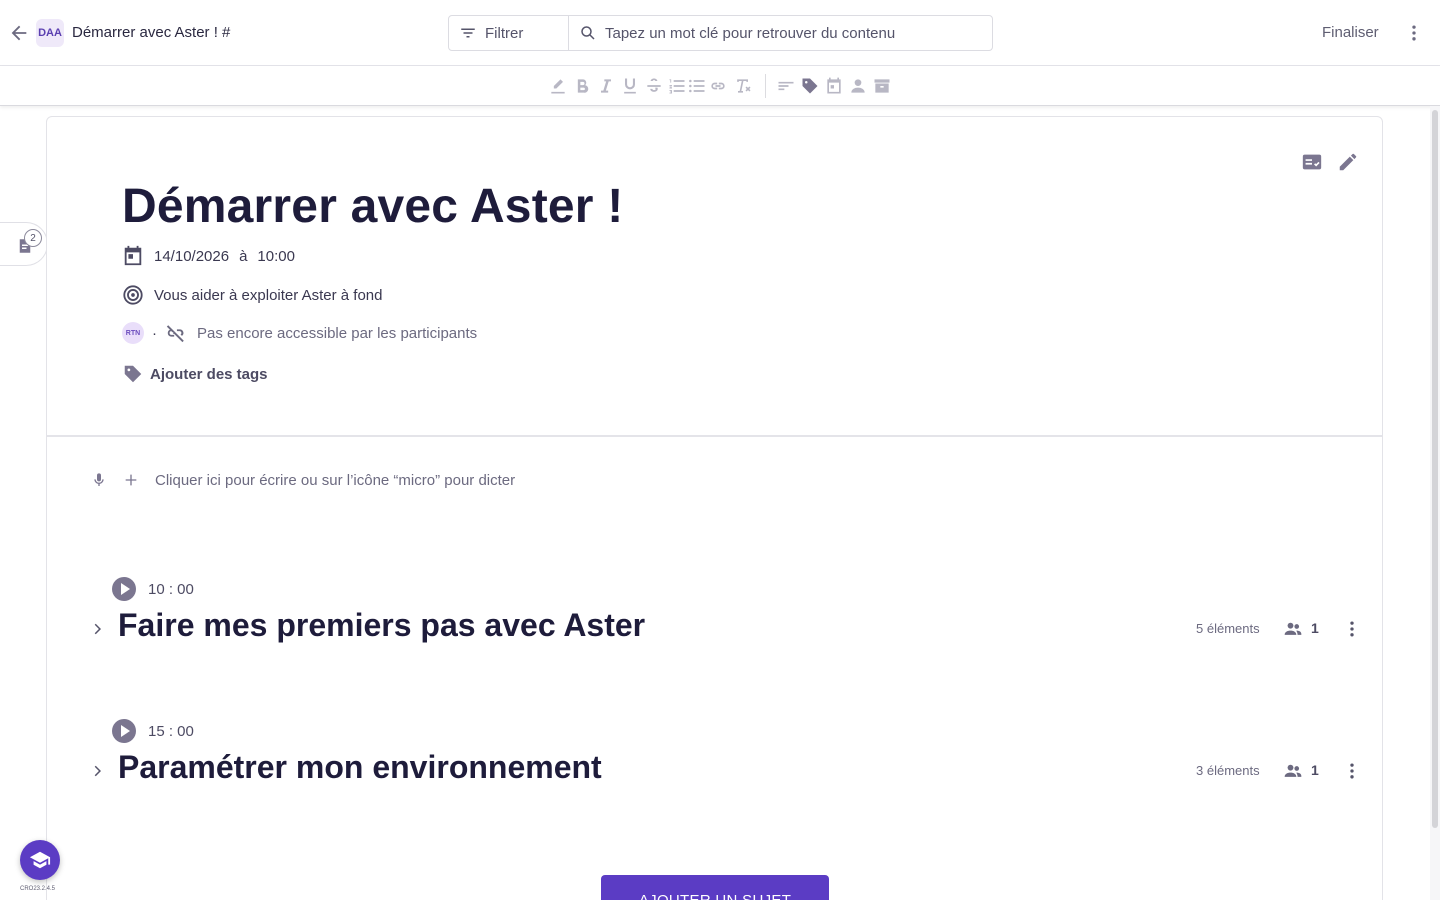 This screenshot has width=1440, height=900. Describe the element at coordinates (1350, 32) in the screenshot. I see `finalize-button: Finaliser` at that location.